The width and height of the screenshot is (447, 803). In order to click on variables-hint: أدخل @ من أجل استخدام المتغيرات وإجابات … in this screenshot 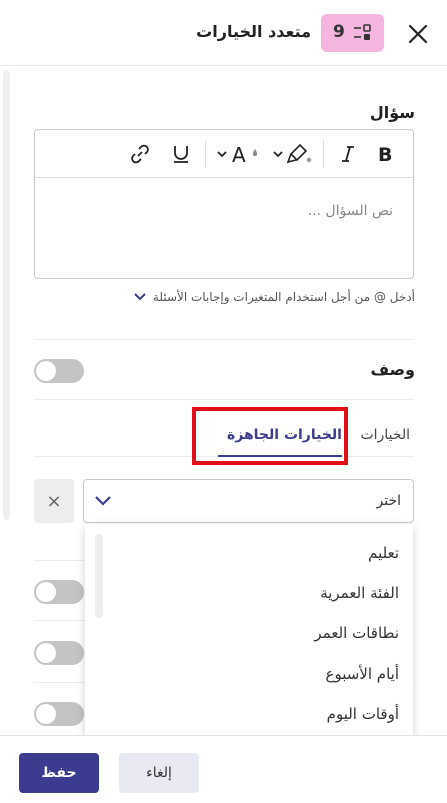, I will do `click(274, 297)`.